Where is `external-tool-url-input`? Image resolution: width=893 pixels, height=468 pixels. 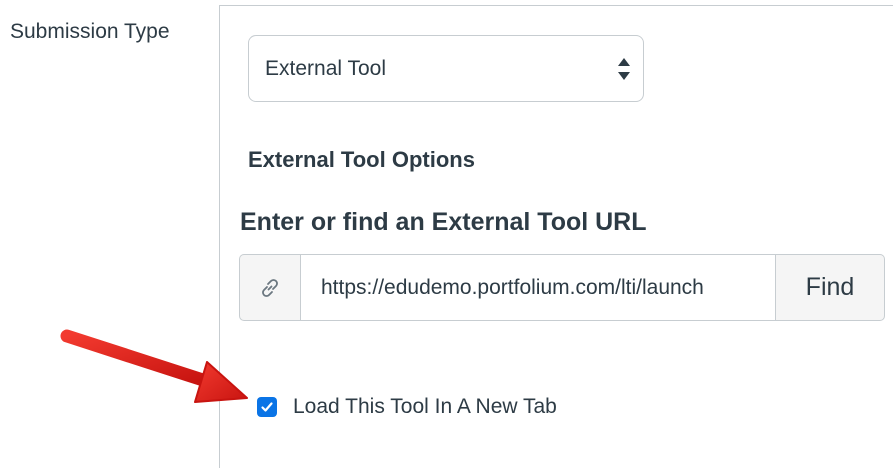
external-tool-url-input is located at coordinates (538, 287).